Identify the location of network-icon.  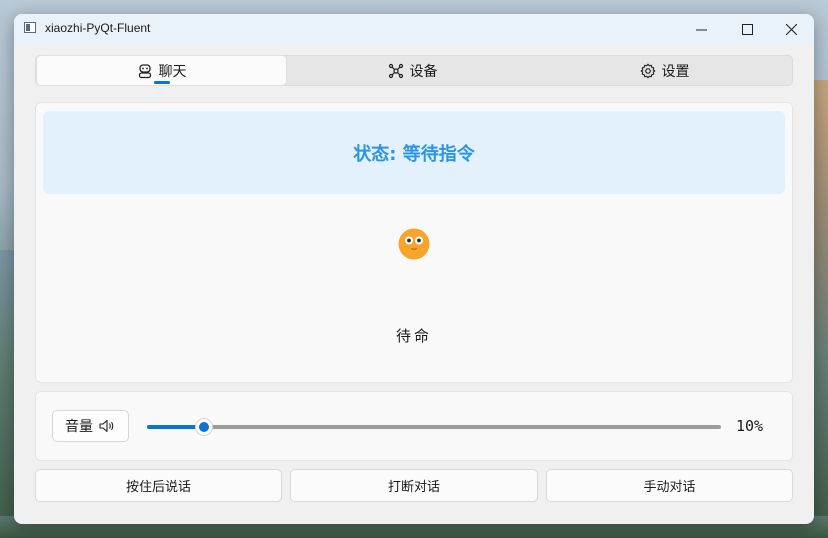
(395, 70).